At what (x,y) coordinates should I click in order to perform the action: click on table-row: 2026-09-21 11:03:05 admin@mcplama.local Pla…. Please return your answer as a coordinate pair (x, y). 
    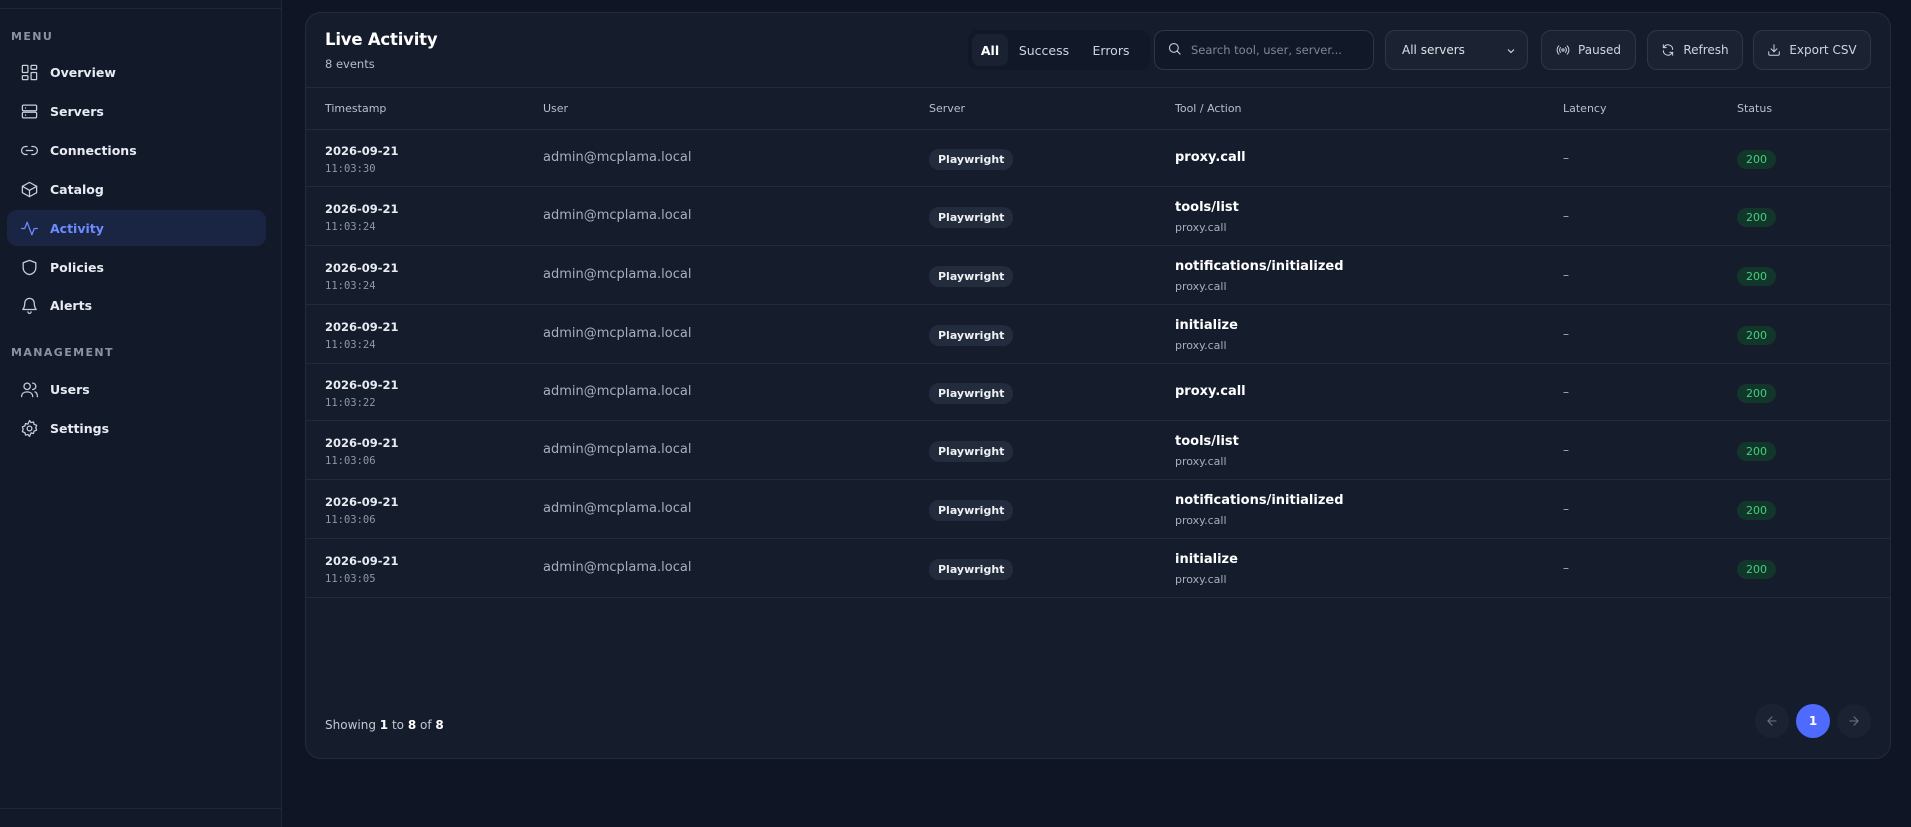
    Looking at the image, I should click on (1098, 568).